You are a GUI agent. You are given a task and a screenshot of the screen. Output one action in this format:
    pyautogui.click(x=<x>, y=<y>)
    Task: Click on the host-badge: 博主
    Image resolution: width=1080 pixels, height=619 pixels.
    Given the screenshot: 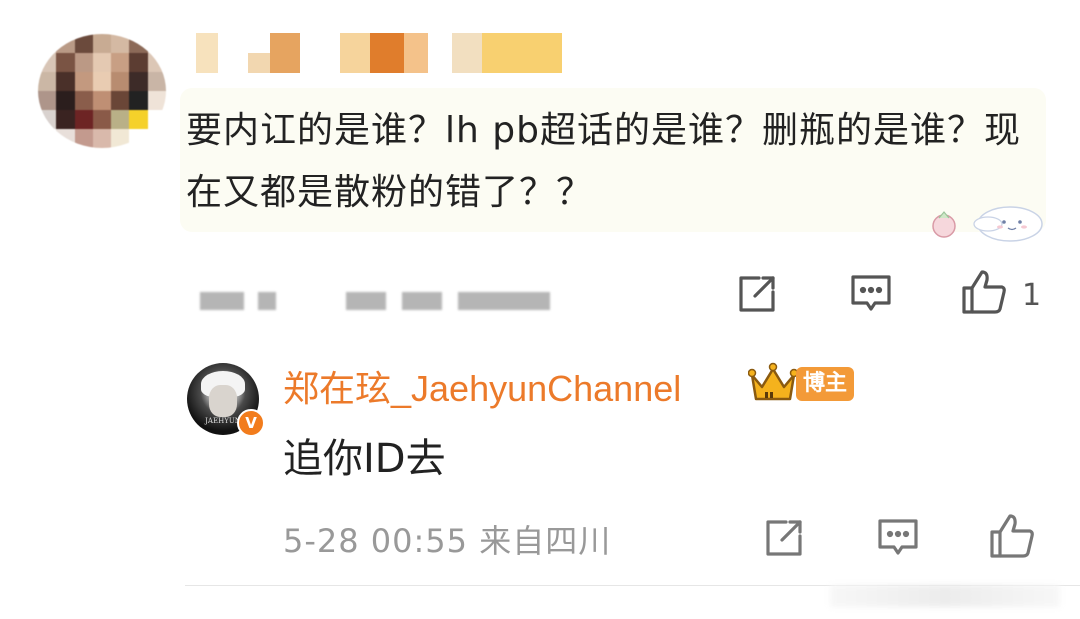 What is the action you would take?
    pyautogui.click(x=825, y=384)
    